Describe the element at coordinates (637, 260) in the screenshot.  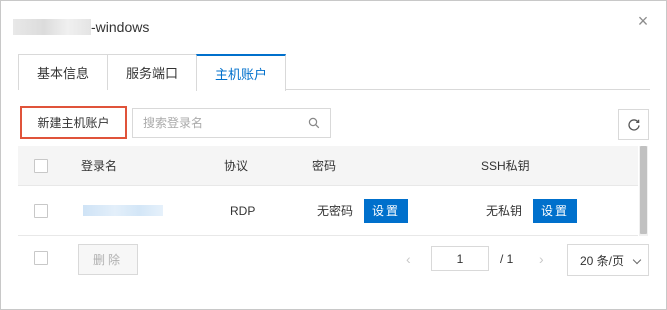
I see `chevron-down-icon` at that location.